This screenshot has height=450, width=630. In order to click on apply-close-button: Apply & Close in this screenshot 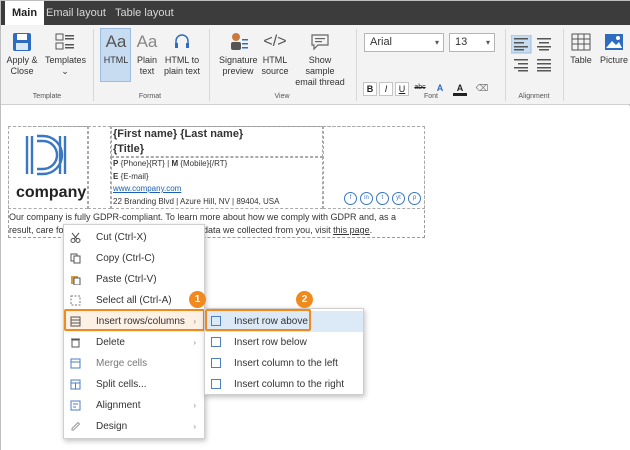, I will do `click(22, 54)`.